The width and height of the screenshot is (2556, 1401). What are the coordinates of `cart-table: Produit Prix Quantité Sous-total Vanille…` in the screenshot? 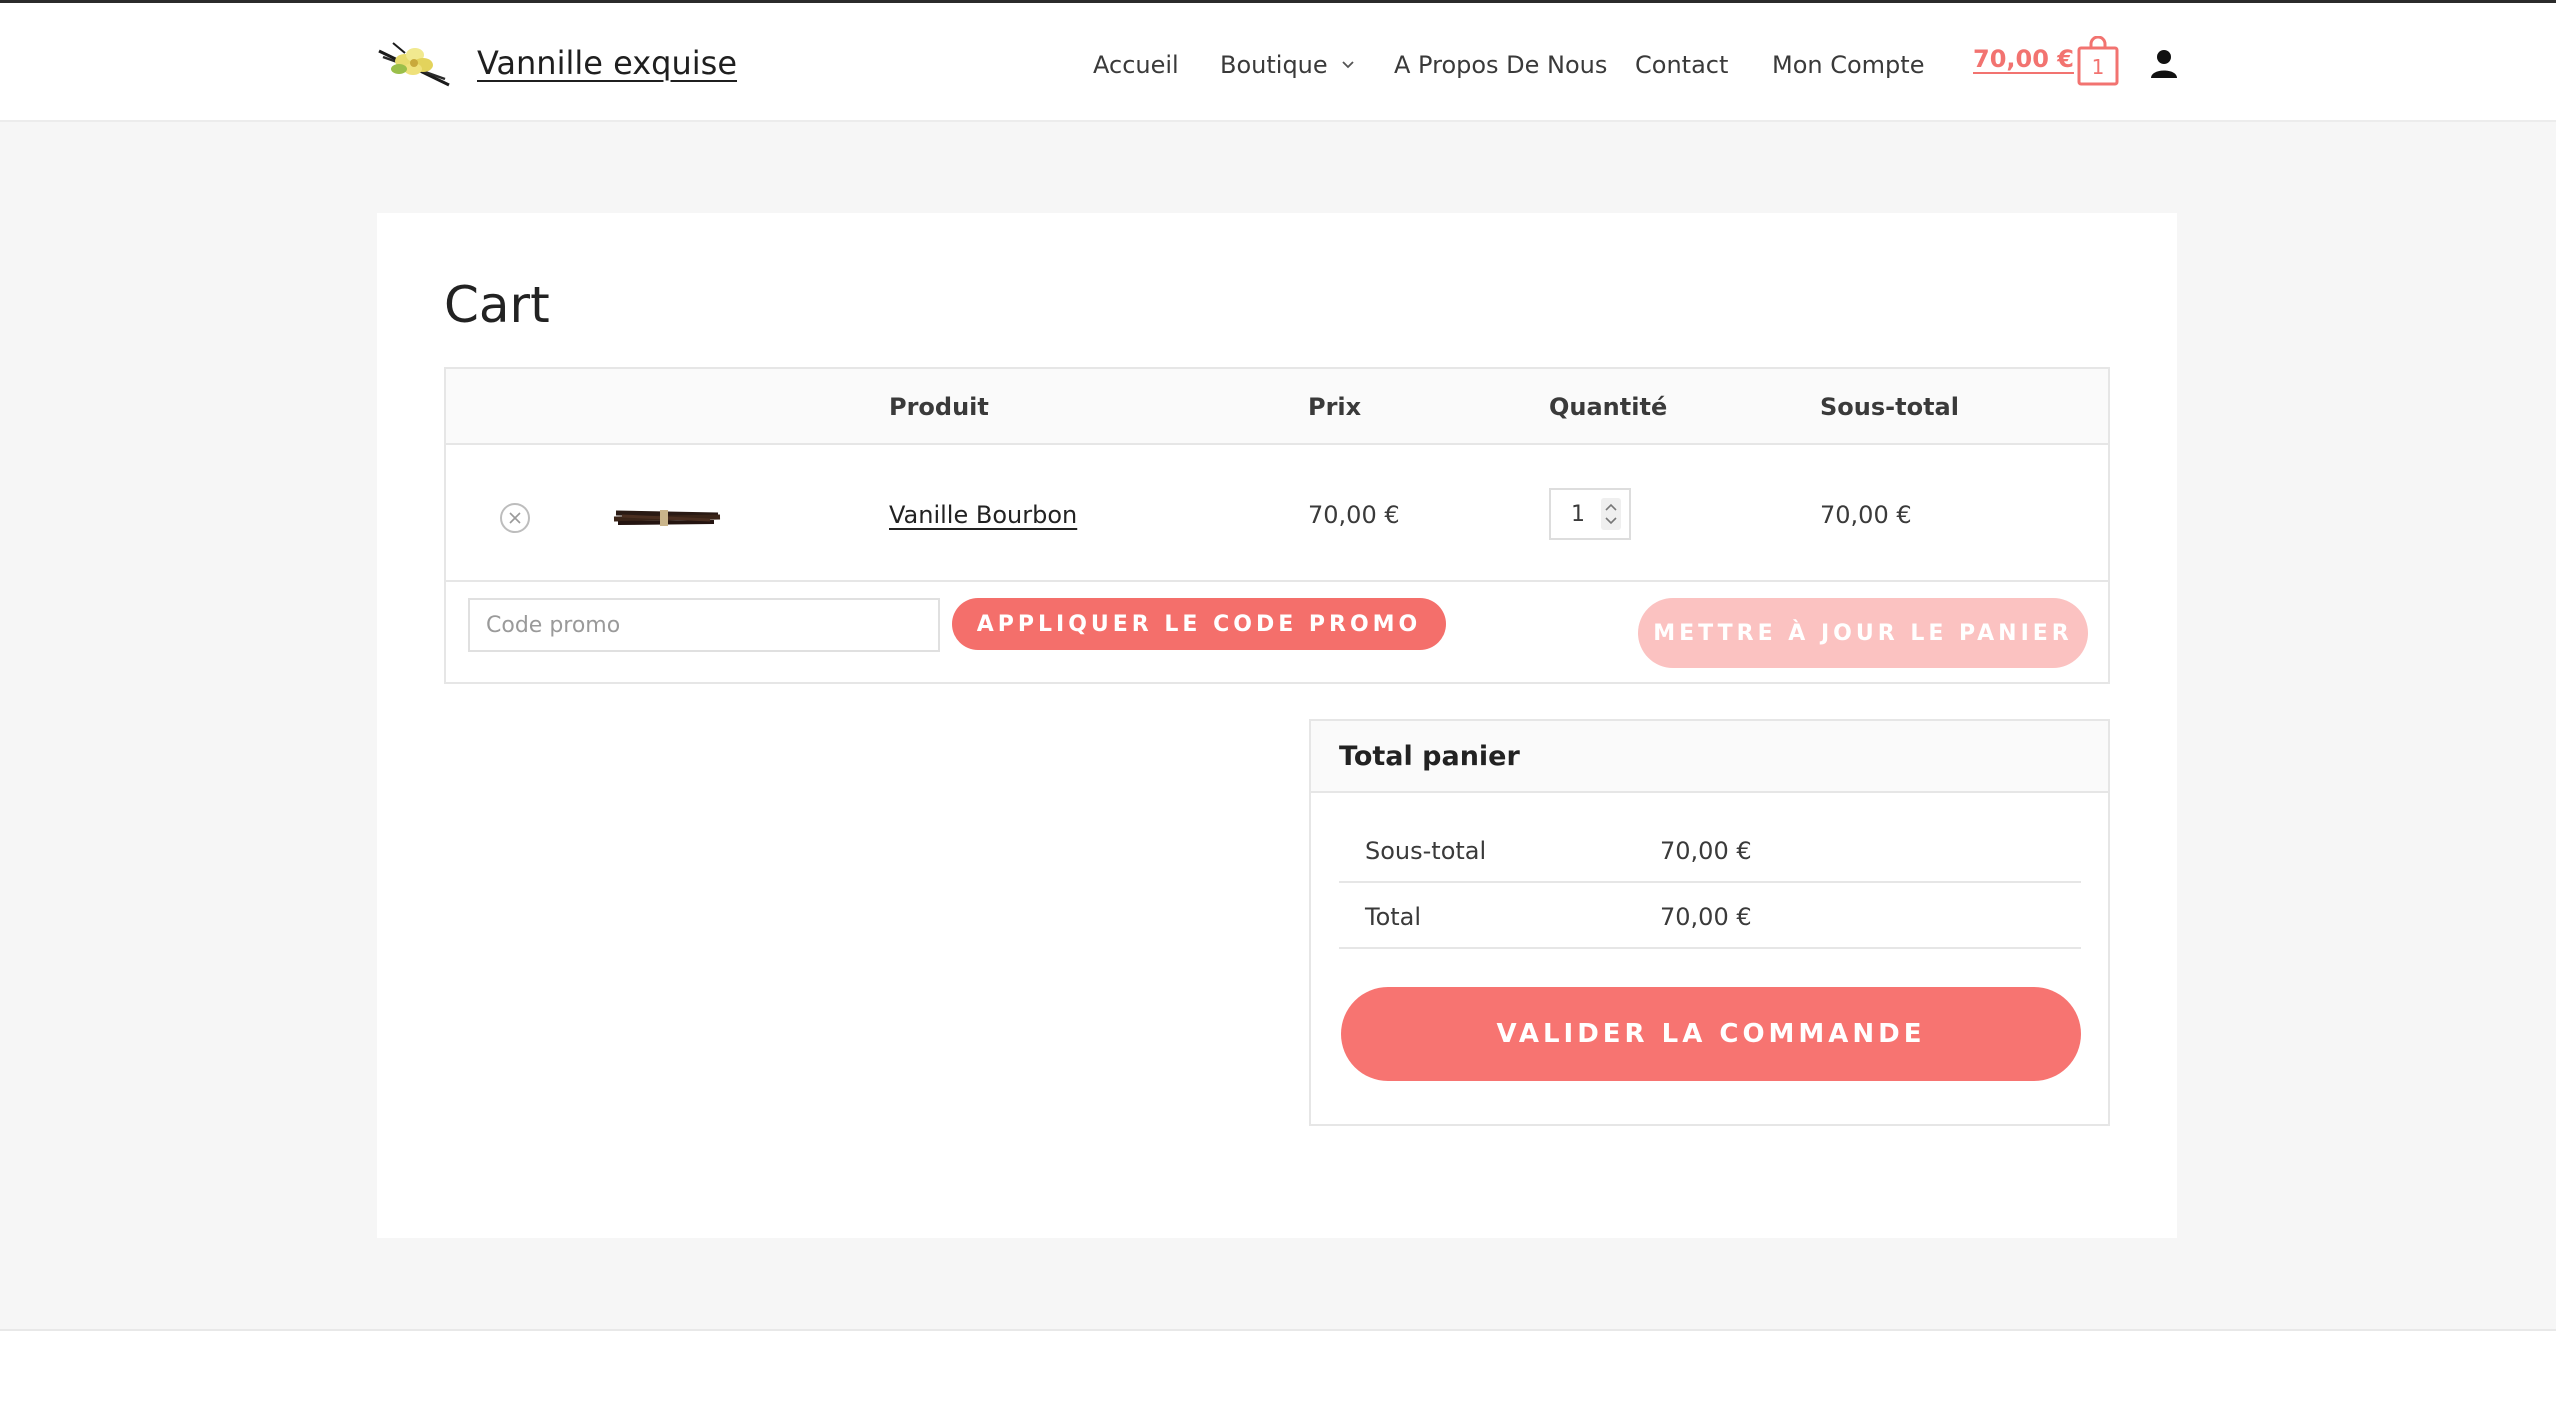 It's located at (1277, 525).